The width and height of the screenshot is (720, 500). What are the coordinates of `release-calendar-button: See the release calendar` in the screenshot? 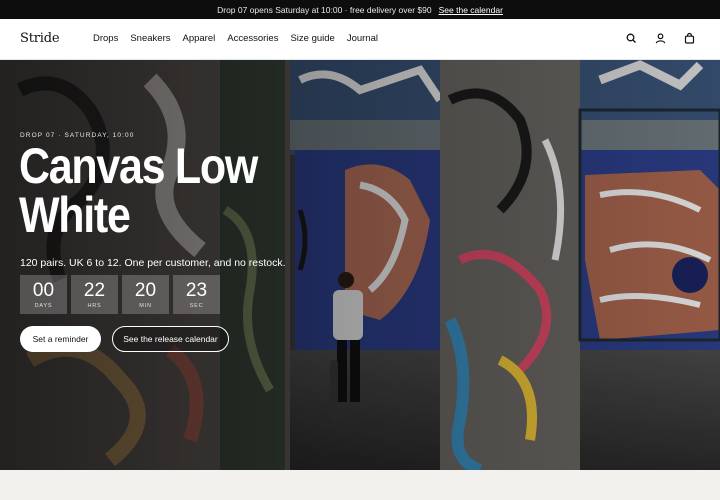 It's located at (170, 339).